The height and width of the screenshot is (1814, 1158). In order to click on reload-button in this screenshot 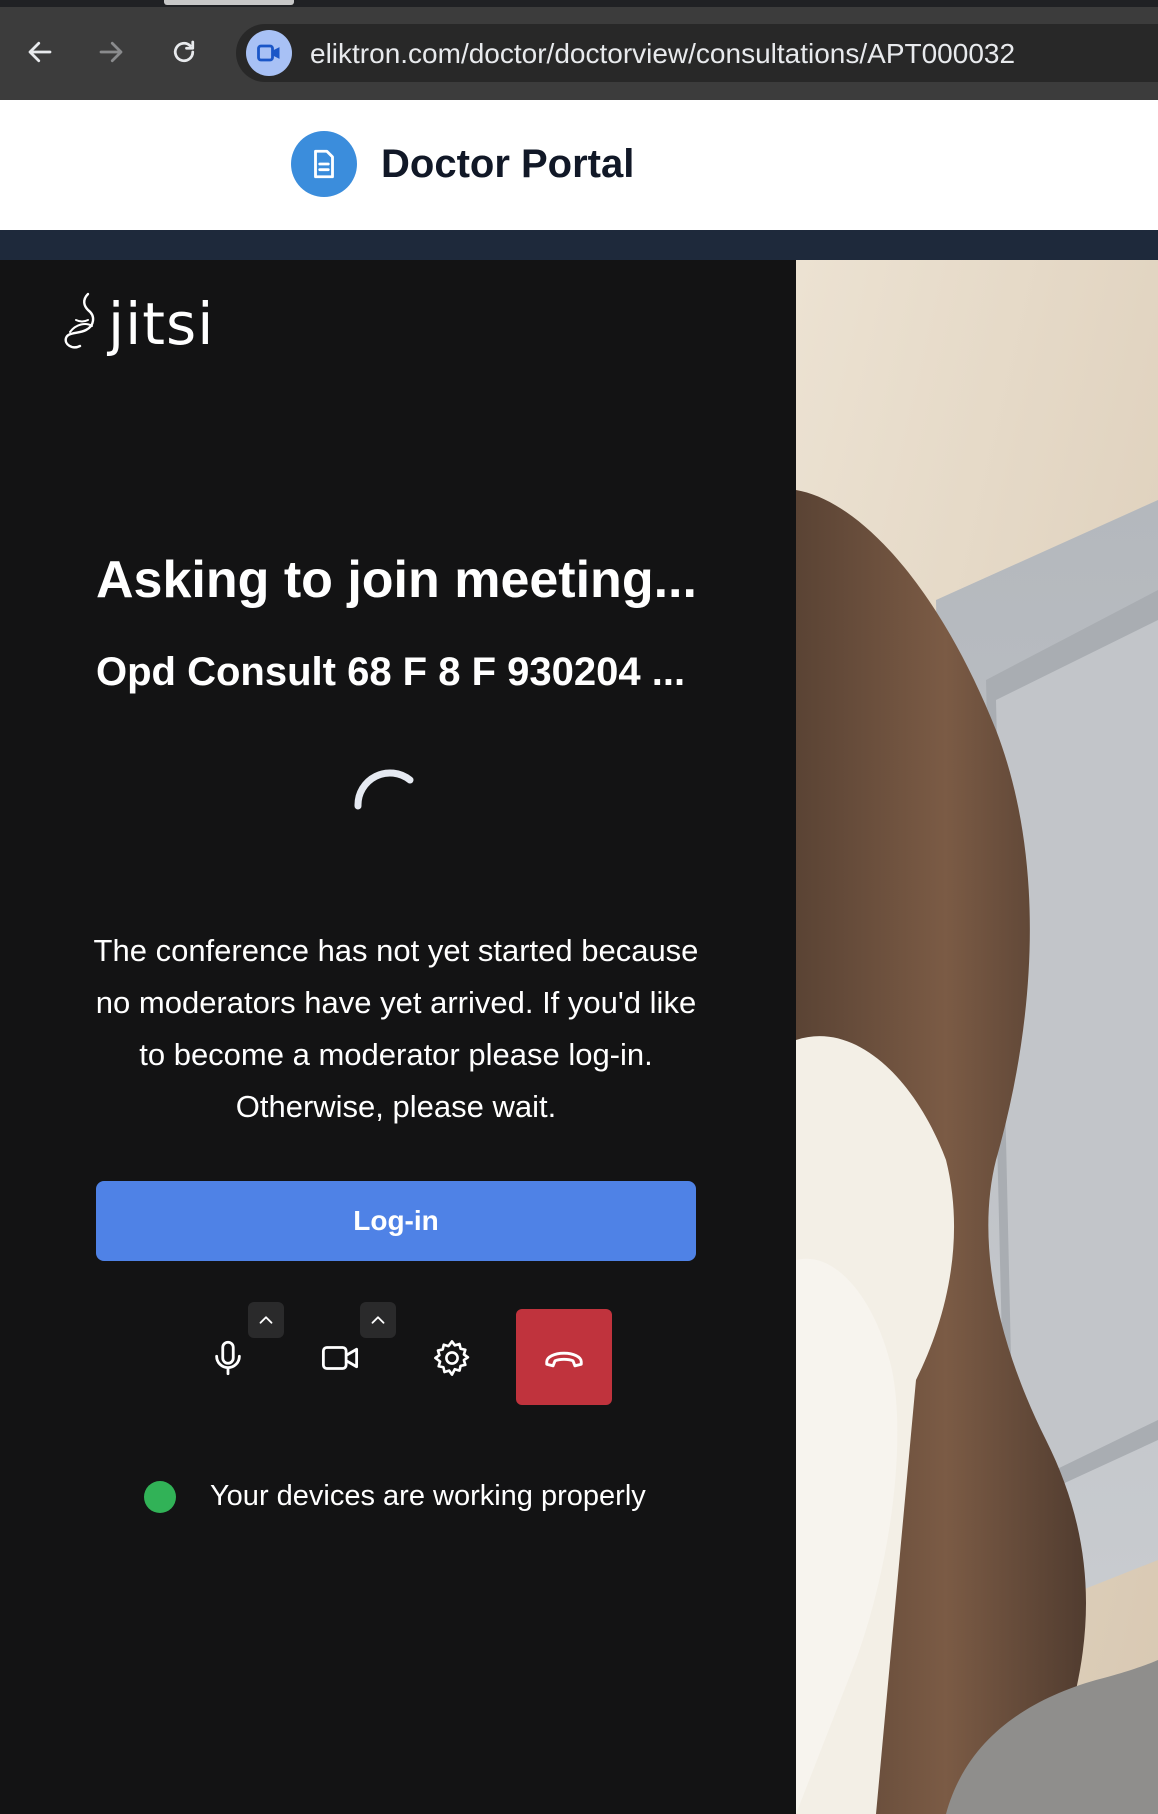, I will do `click(184, 52)`.